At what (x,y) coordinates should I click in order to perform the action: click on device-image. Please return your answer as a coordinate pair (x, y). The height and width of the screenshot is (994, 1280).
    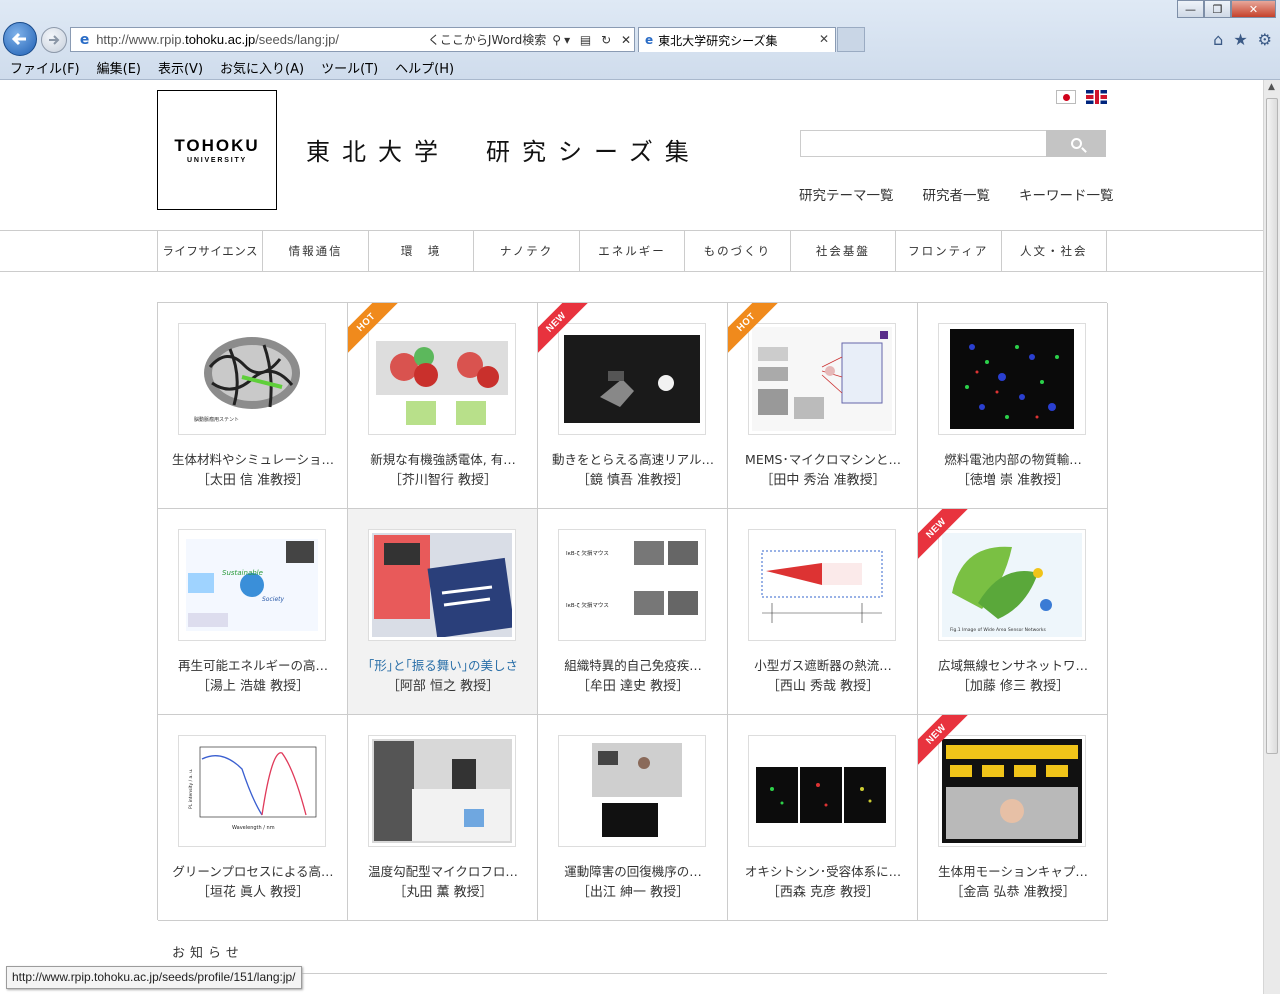
    Looking at the image, I should click on (442, 791).